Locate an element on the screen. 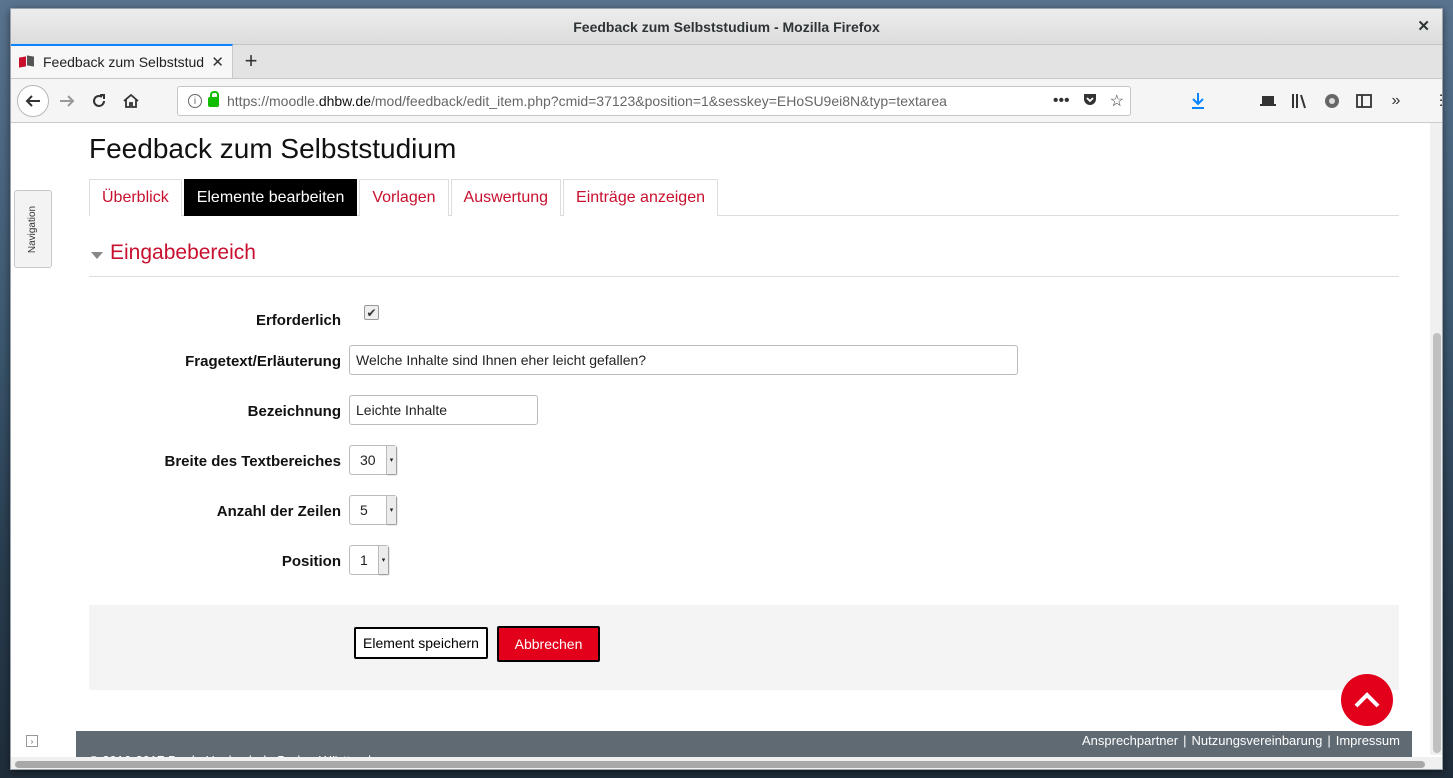  page-title: Feedback zum Selbststudium is located at coordinates (273, 148).